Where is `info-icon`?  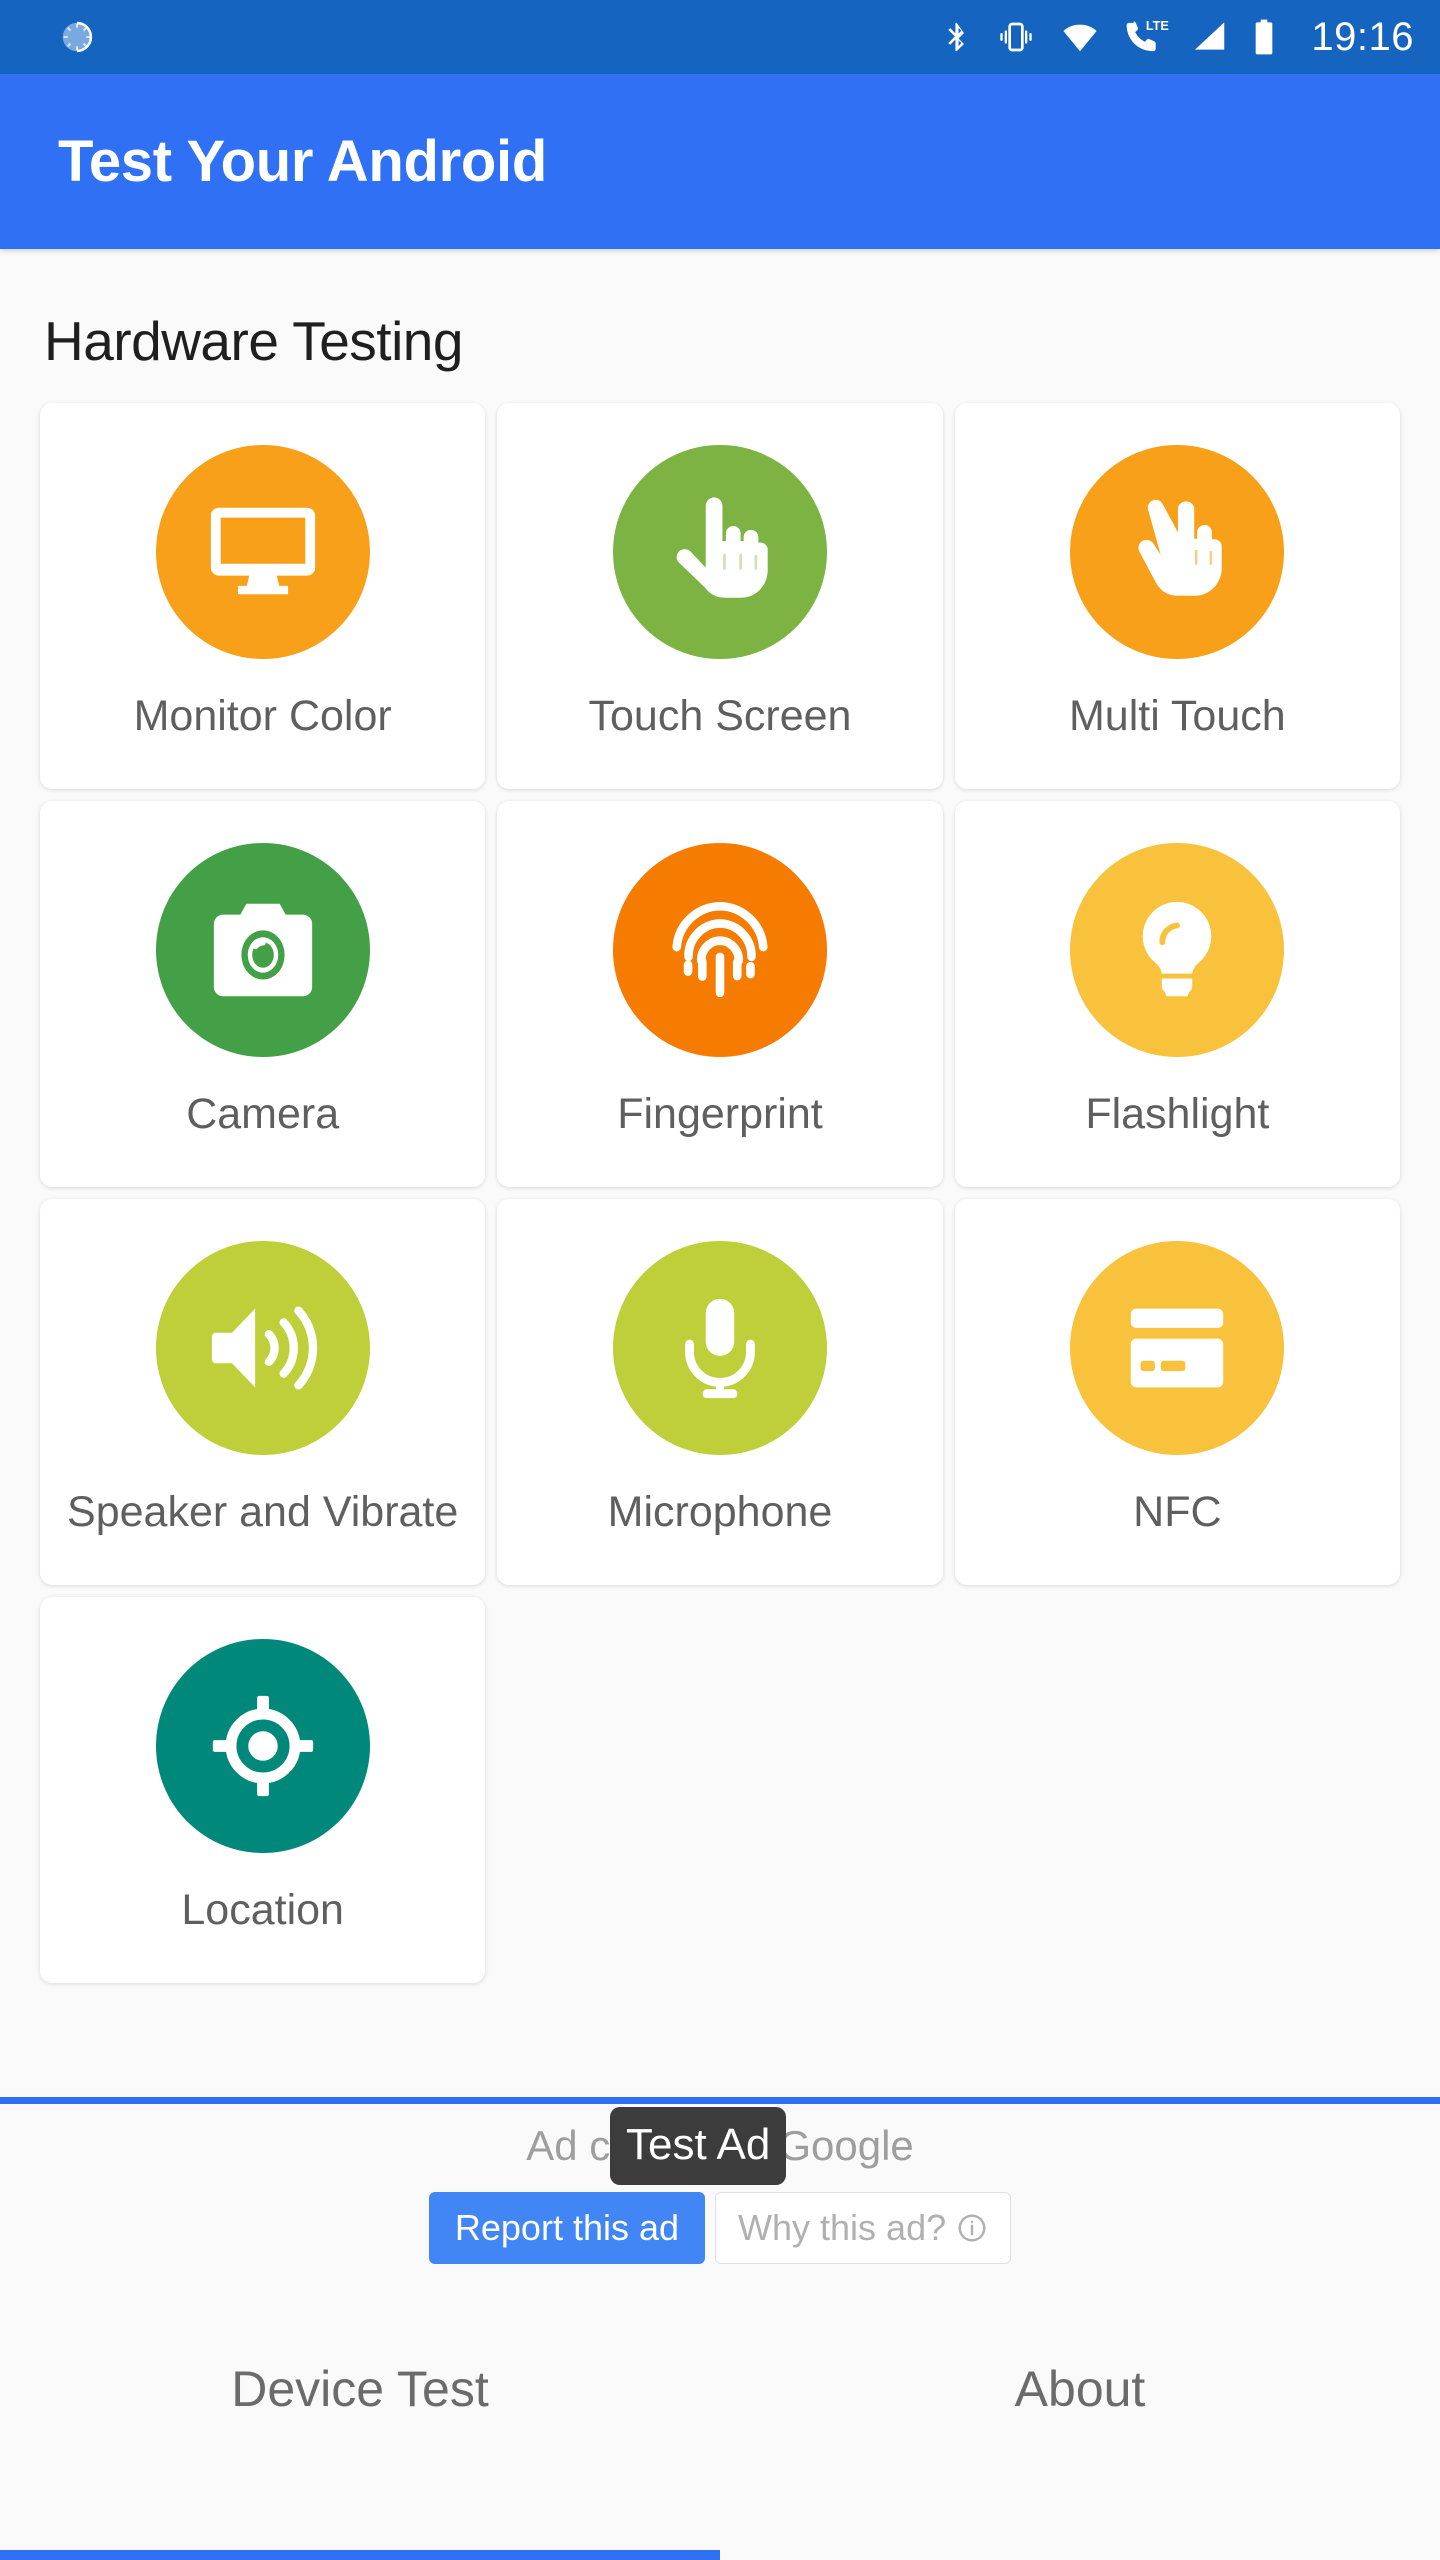 info-icon is located at coordinates (972, 2228).